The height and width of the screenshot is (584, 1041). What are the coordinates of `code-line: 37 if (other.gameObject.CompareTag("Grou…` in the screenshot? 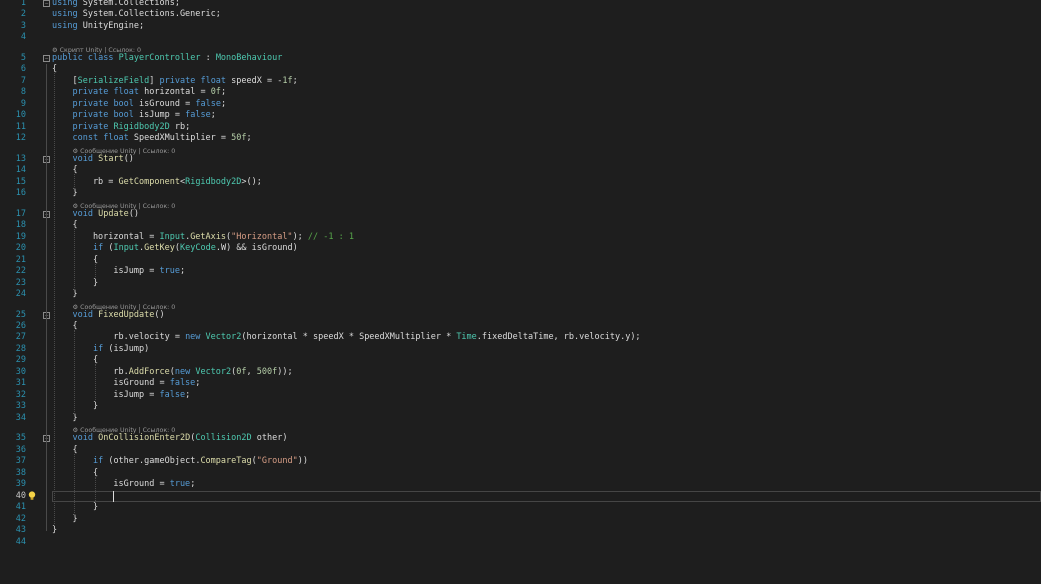 It's located at (520, 461).